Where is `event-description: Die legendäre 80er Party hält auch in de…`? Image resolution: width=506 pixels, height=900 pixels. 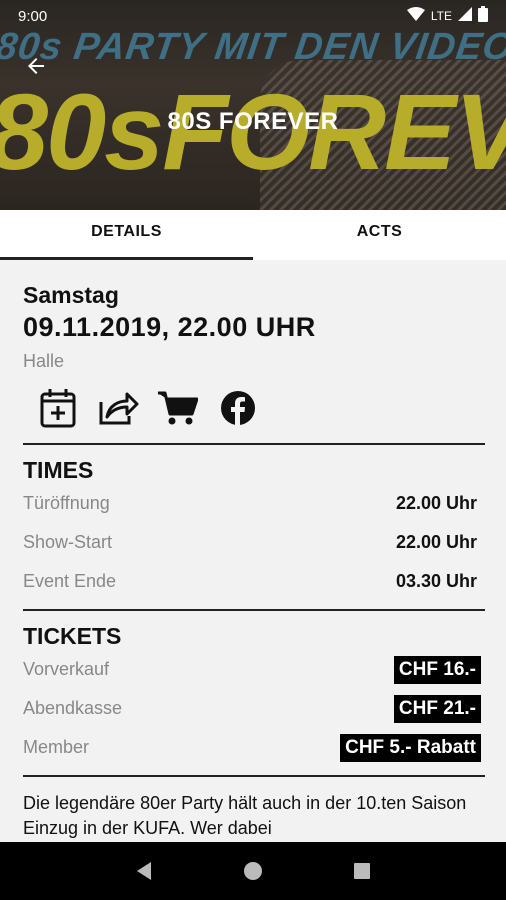
event-description: Die legendäre 80er Party hält auch in de… is located at coordinates (245, 815).